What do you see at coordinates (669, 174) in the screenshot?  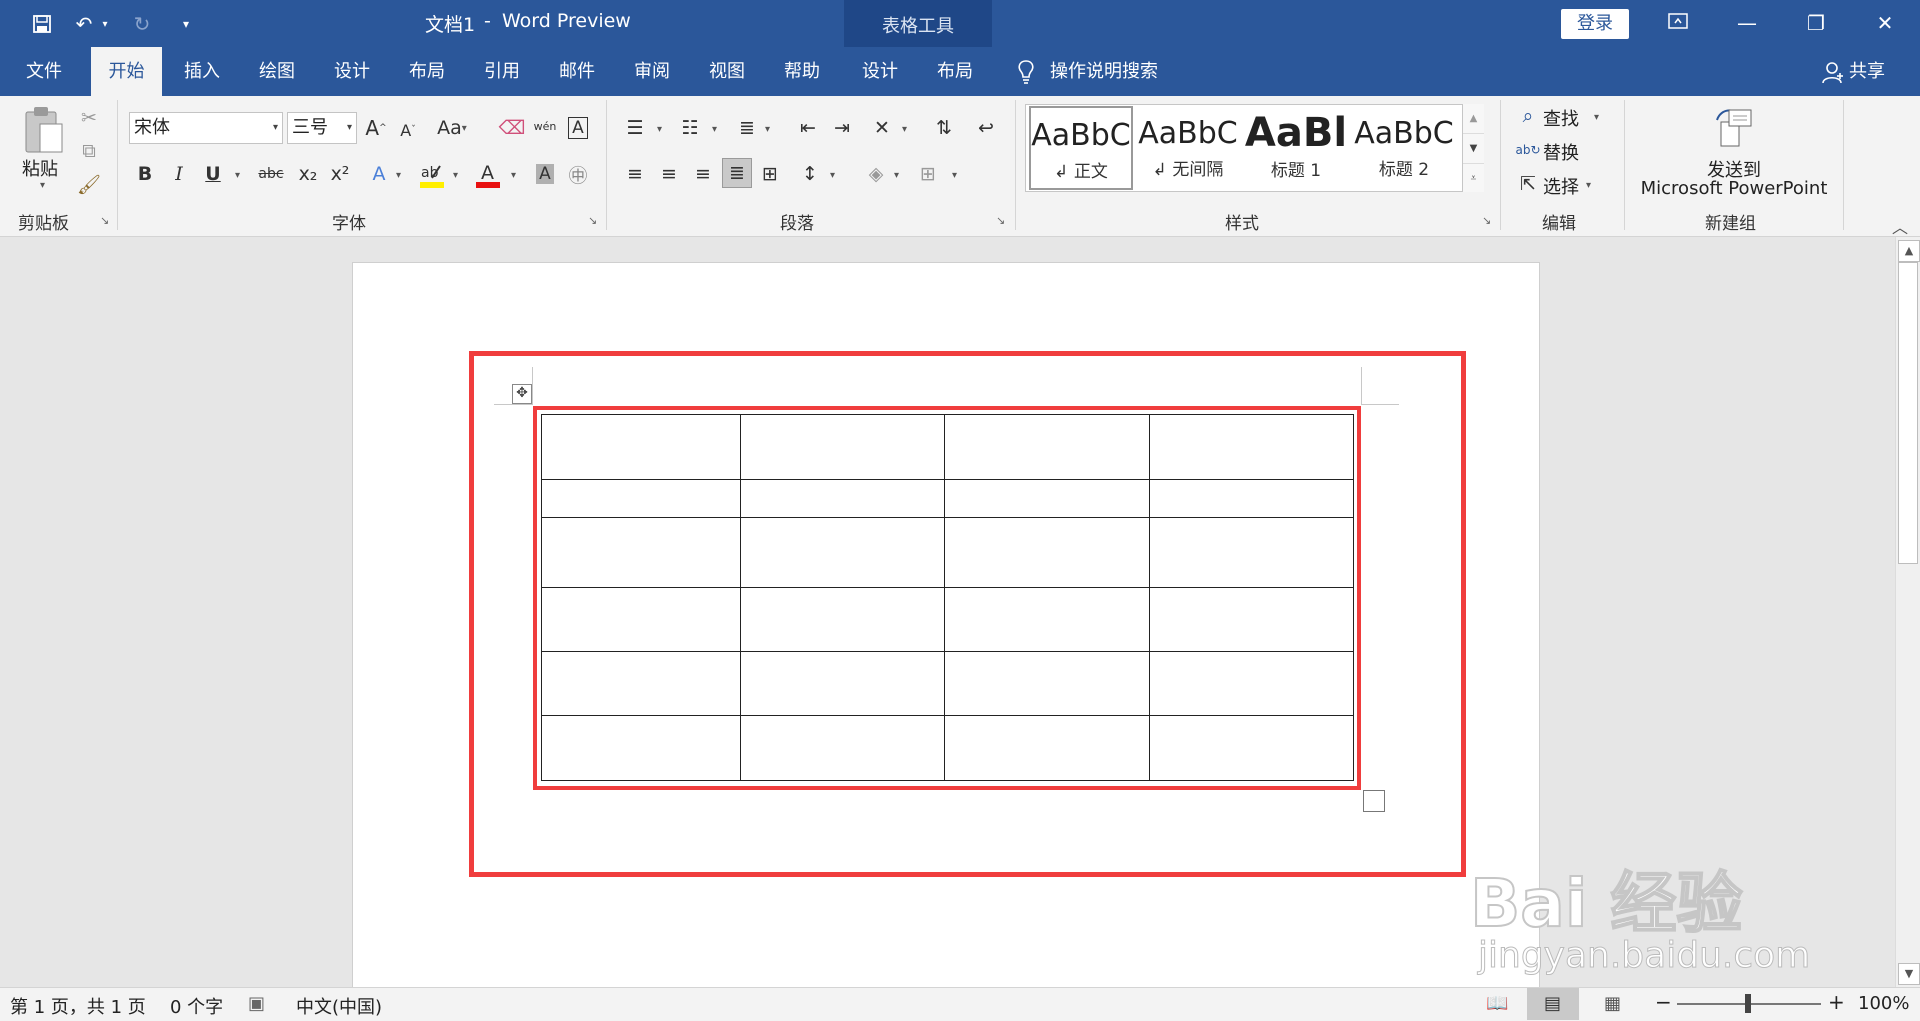 I see `align-center-icon: ≡` at bounding box center [669, 174].